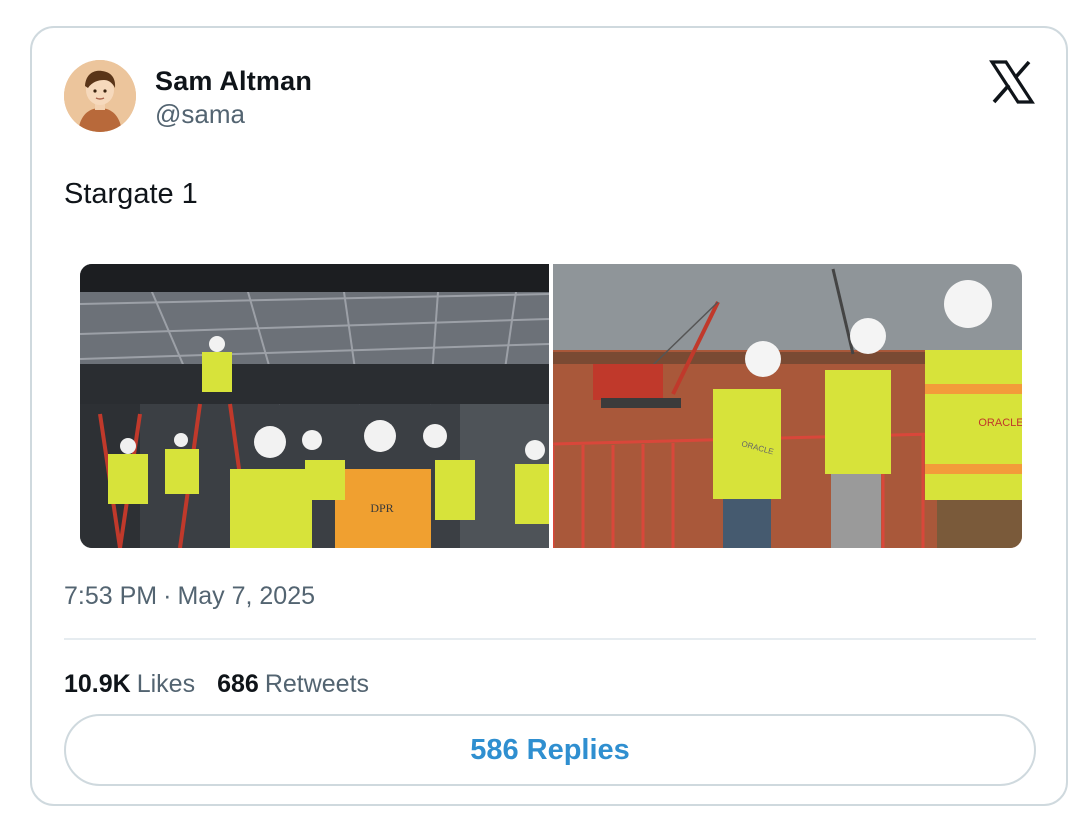 This screenshot has height=824, width=1086. I want to click on likes-label: Likes, so click(166, 684).